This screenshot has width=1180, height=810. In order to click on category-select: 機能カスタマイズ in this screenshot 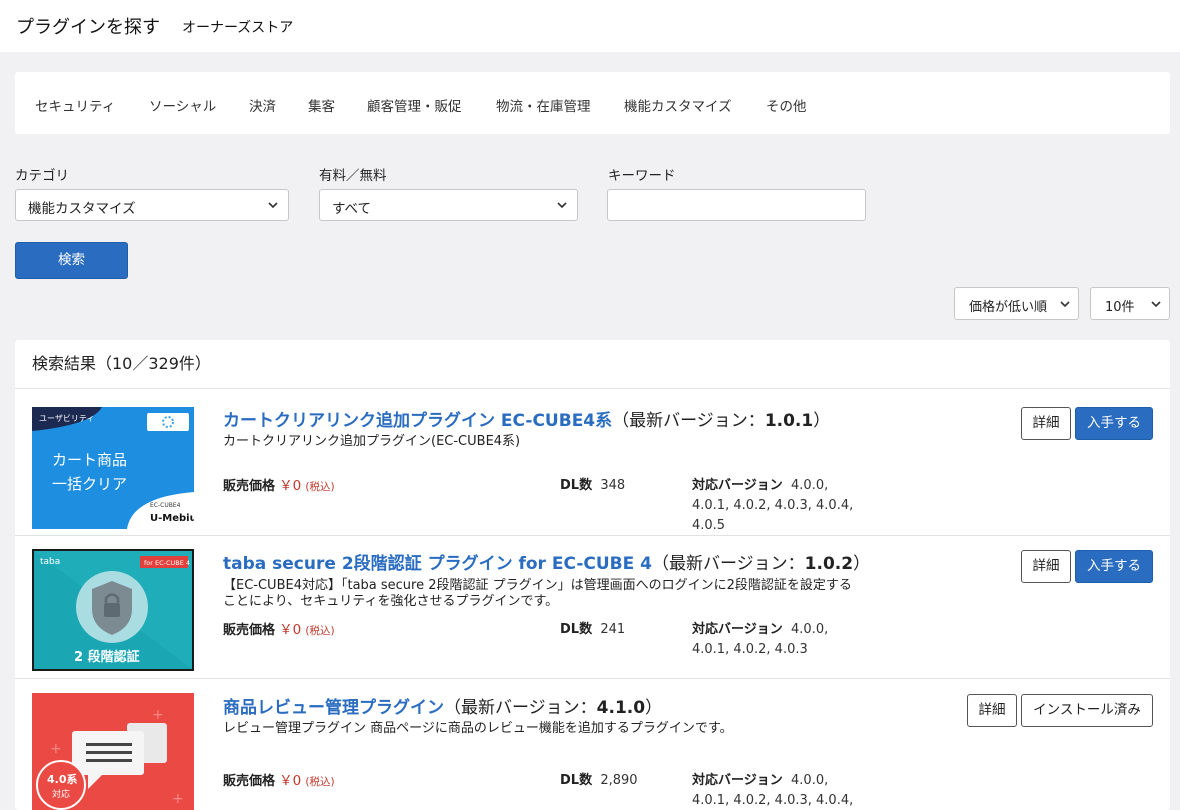, I will do `click(152, 205)`.